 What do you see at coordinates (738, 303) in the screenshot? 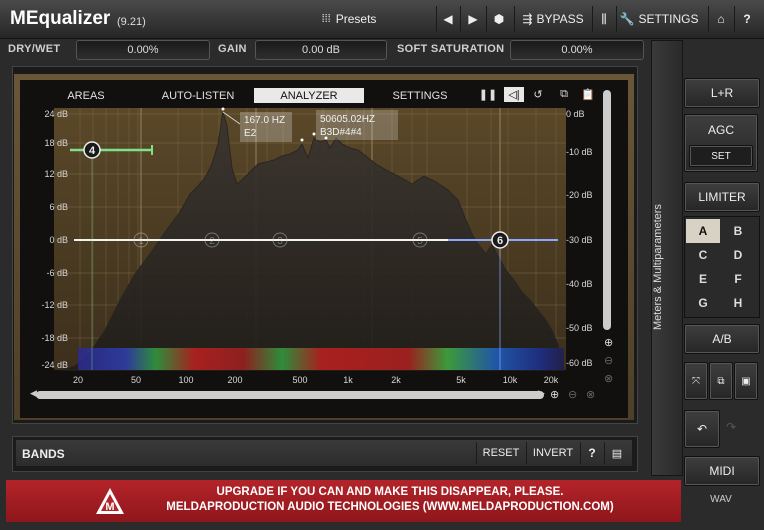
I see `slot-h: H` at bounding box center [738, 303].